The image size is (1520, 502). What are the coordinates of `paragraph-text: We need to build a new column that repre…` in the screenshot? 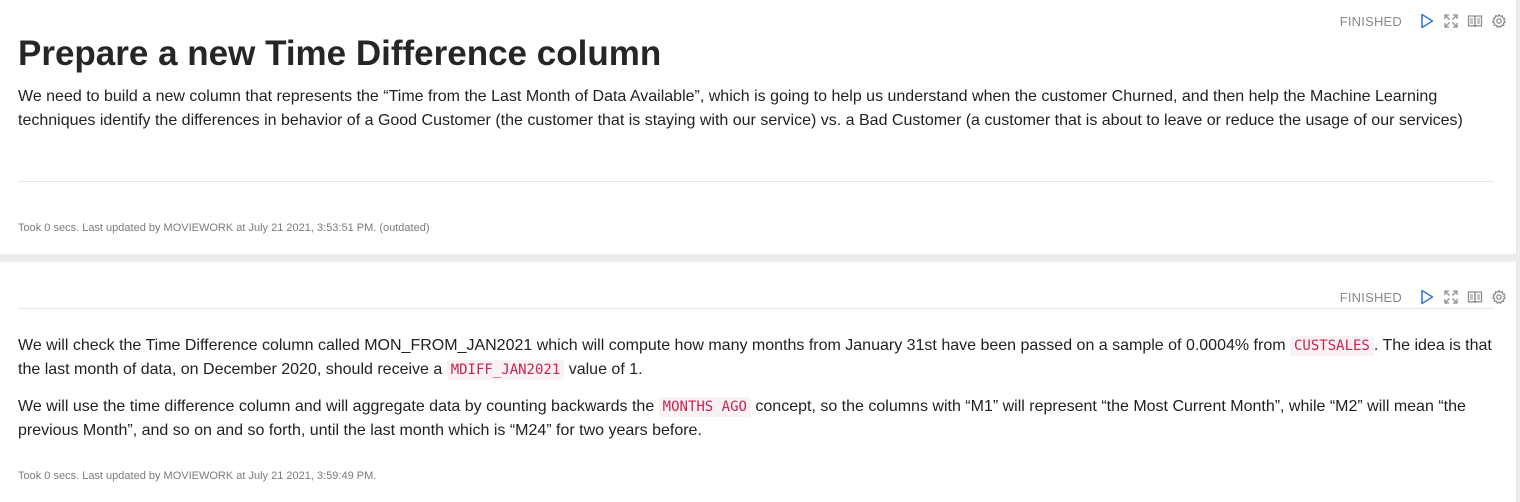 It's located at (740, 108).